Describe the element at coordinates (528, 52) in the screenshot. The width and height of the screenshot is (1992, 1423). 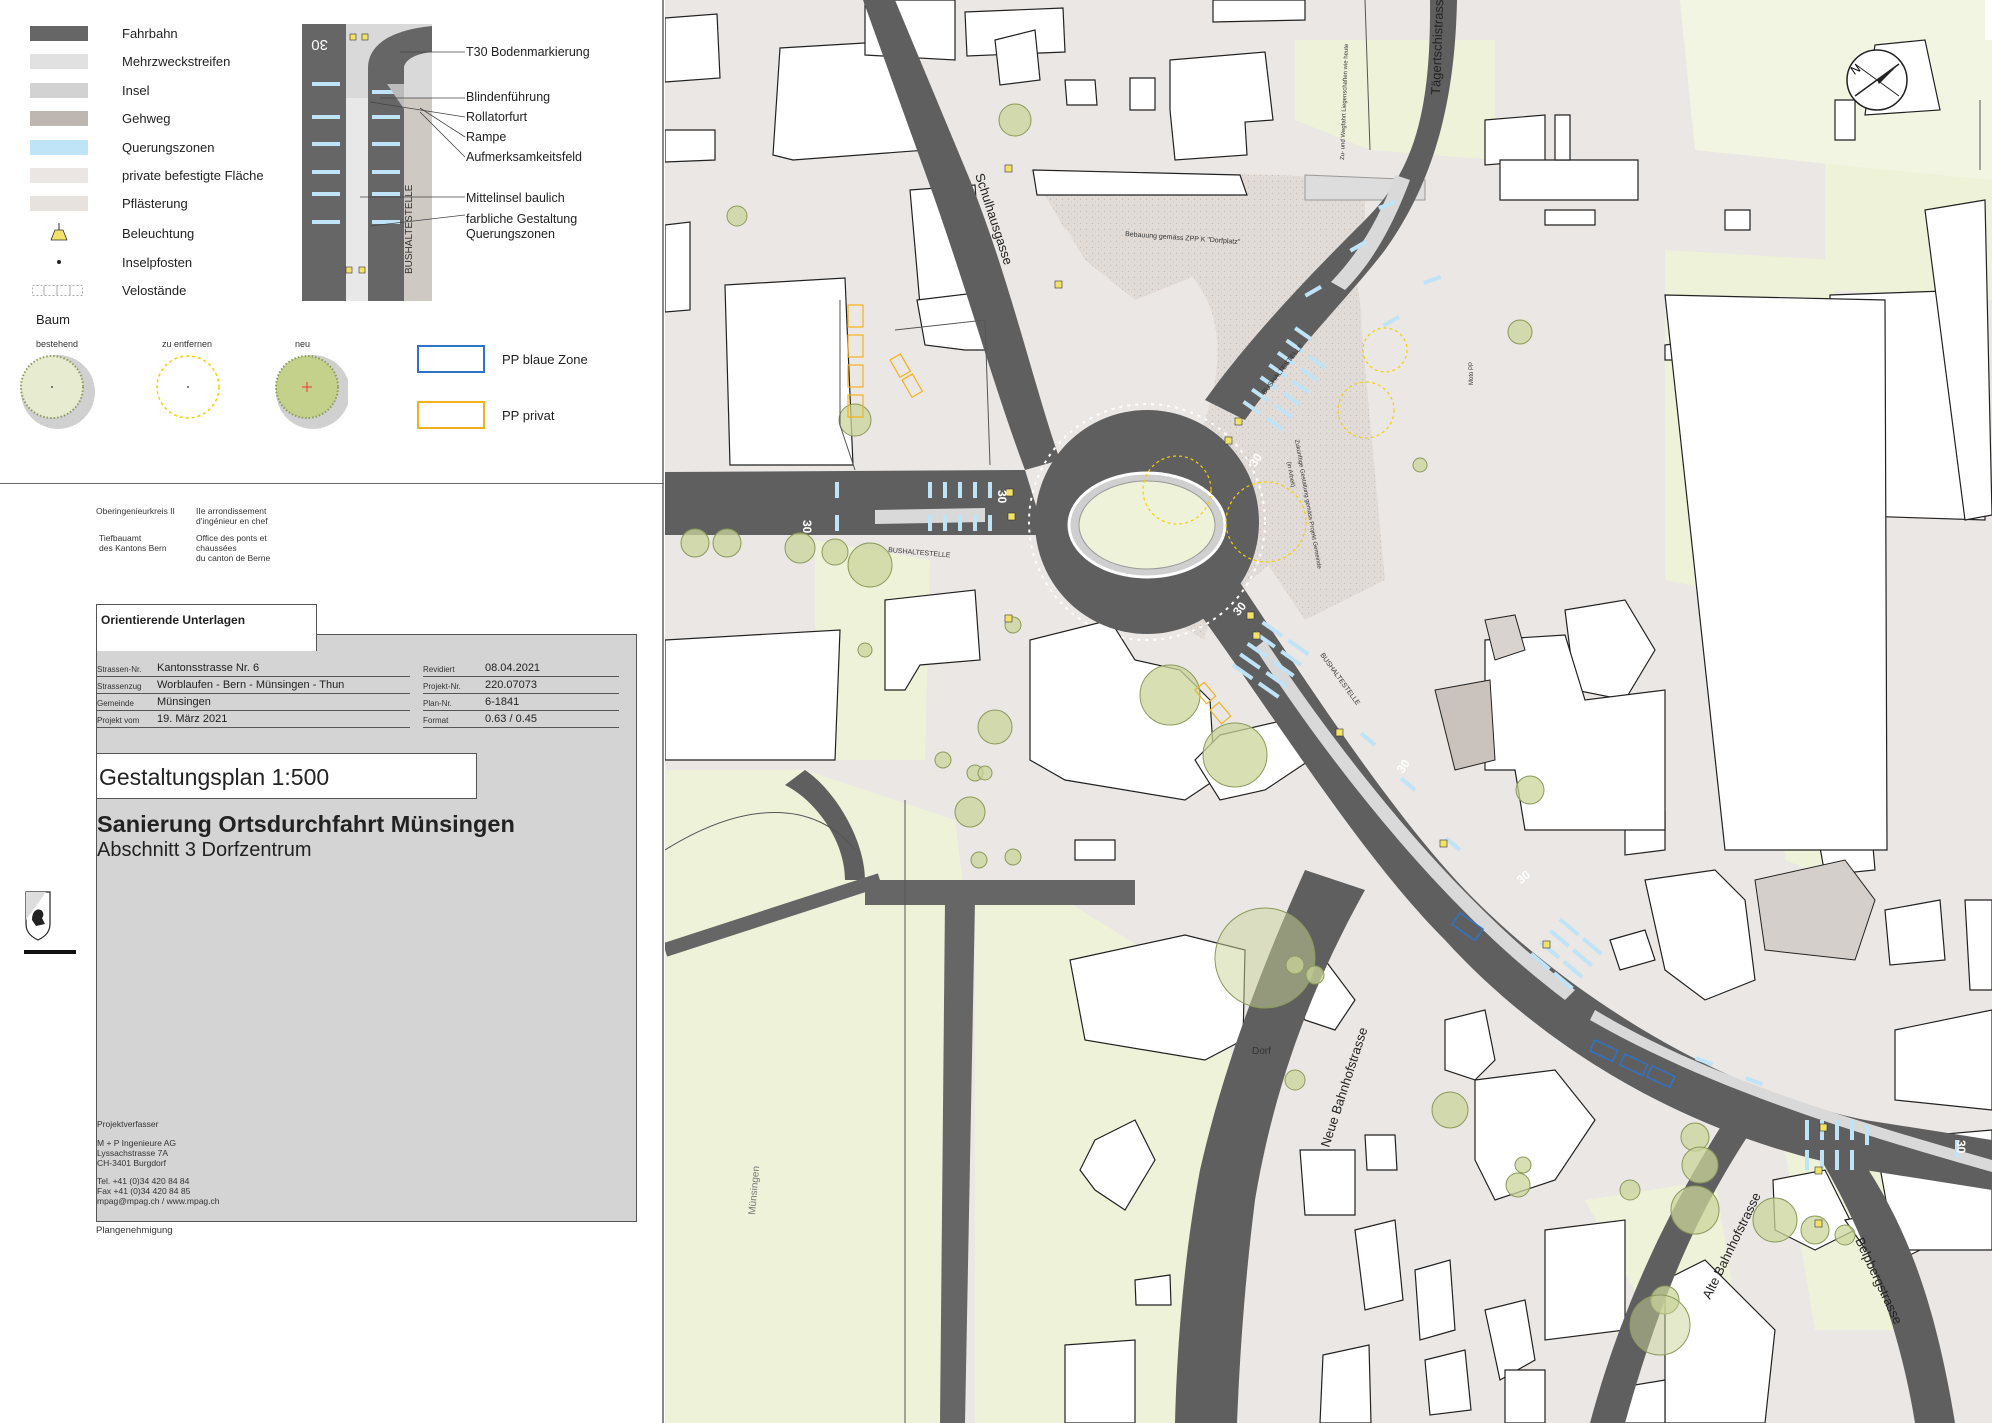
I see `callout-t30: T30 Bodenmarkierung` at that location.